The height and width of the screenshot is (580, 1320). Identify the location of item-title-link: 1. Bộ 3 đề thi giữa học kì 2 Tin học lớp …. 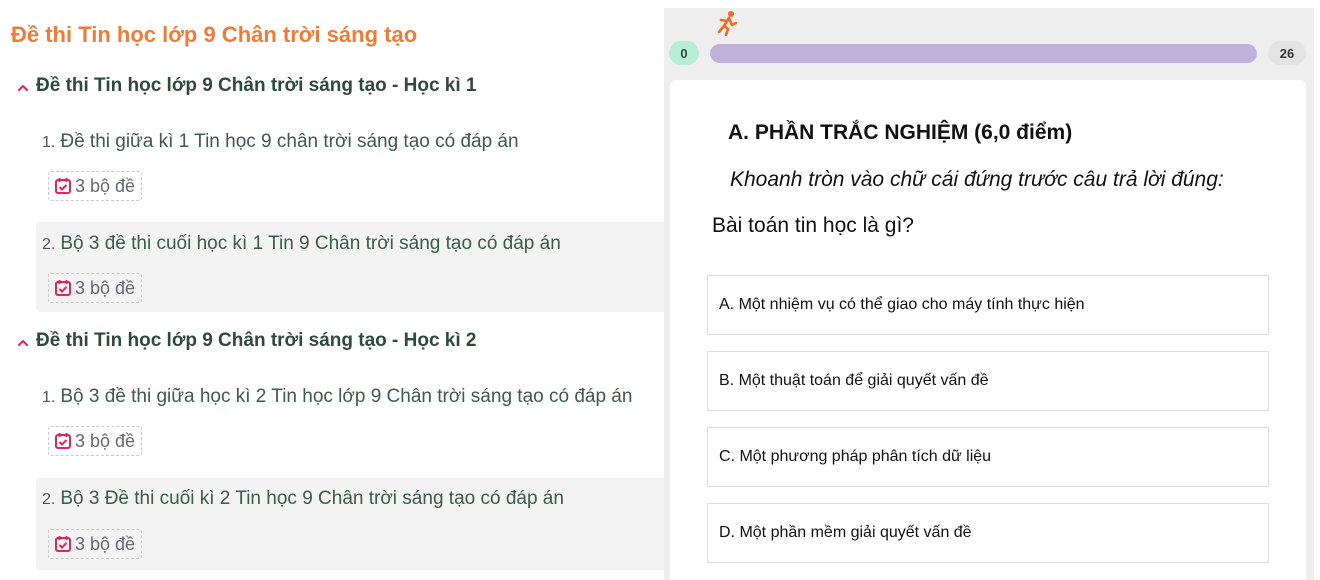
(337, 397).